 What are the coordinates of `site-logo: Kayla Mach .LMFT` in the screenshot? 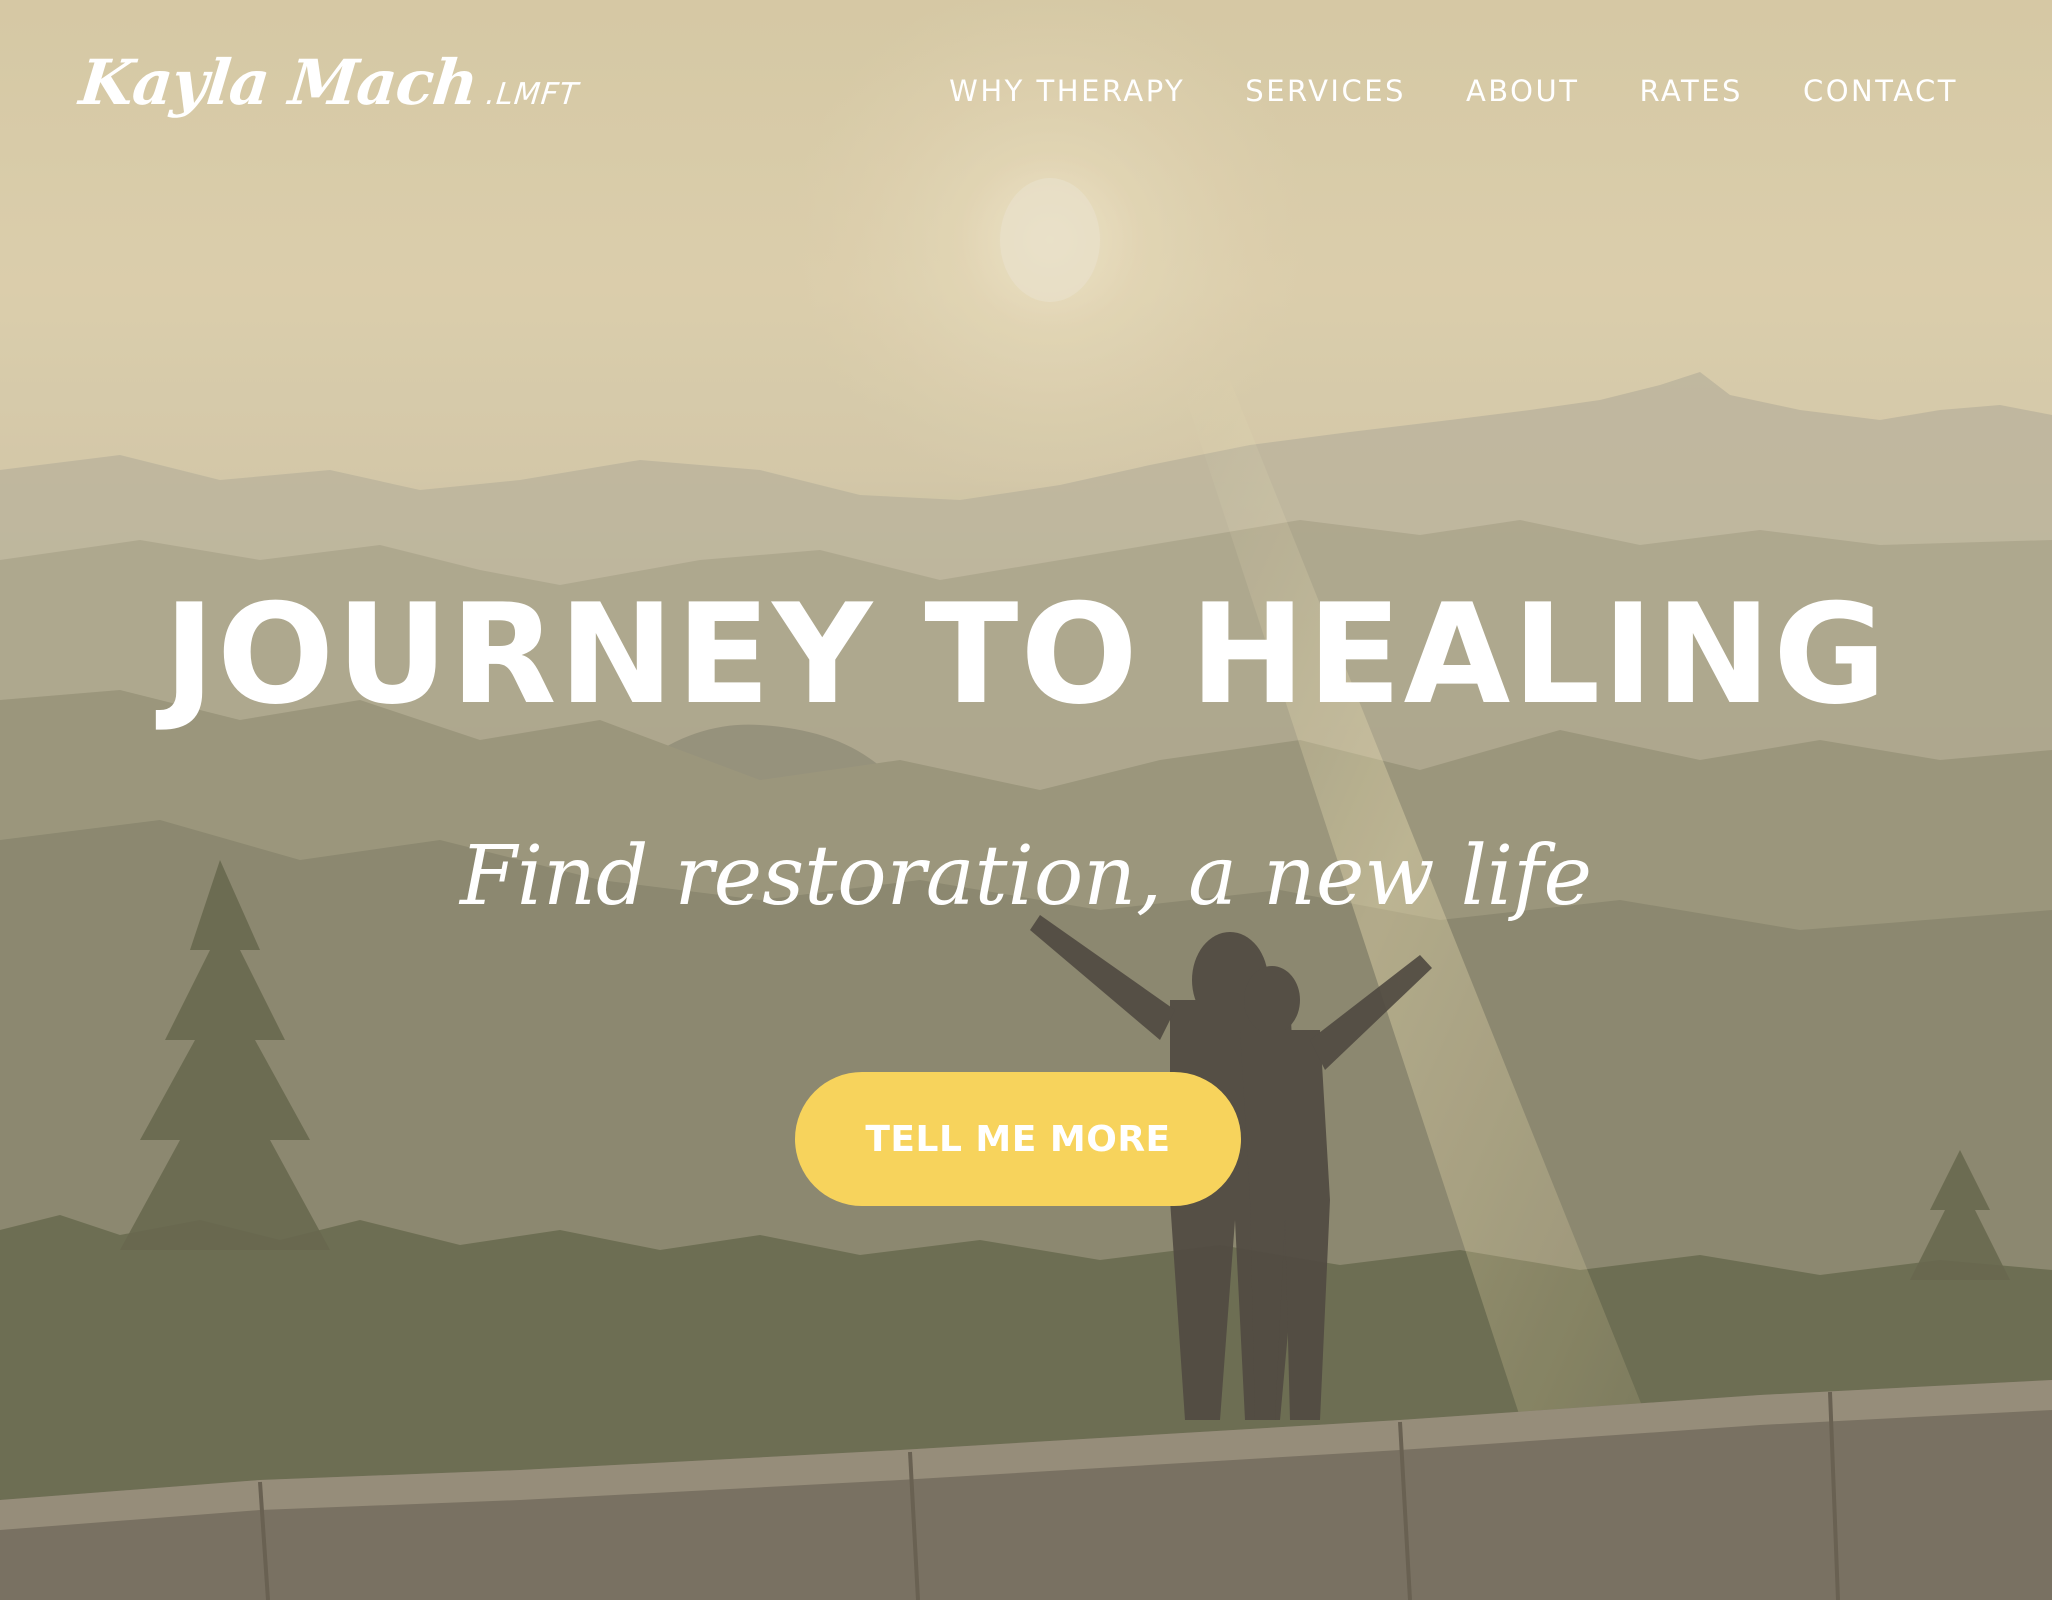 It's located at (329, 82).